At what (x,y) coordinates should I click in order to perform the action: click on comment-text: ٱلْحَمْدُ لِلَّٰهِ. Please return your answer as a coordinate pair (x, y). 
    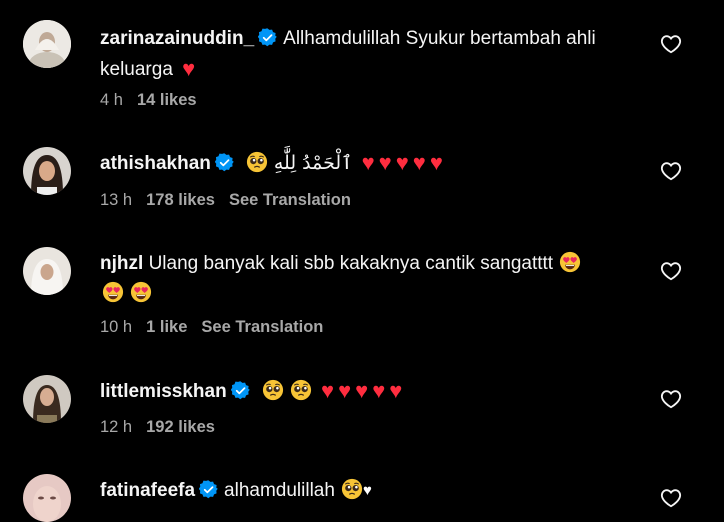
    Looking at the image, I should click on (313, 163).